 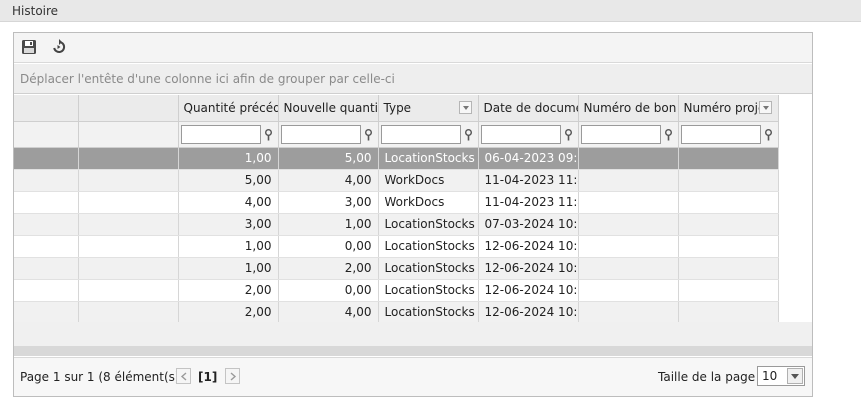 I want to click on horizontal-scrollbar, so click(x=413, y=351).